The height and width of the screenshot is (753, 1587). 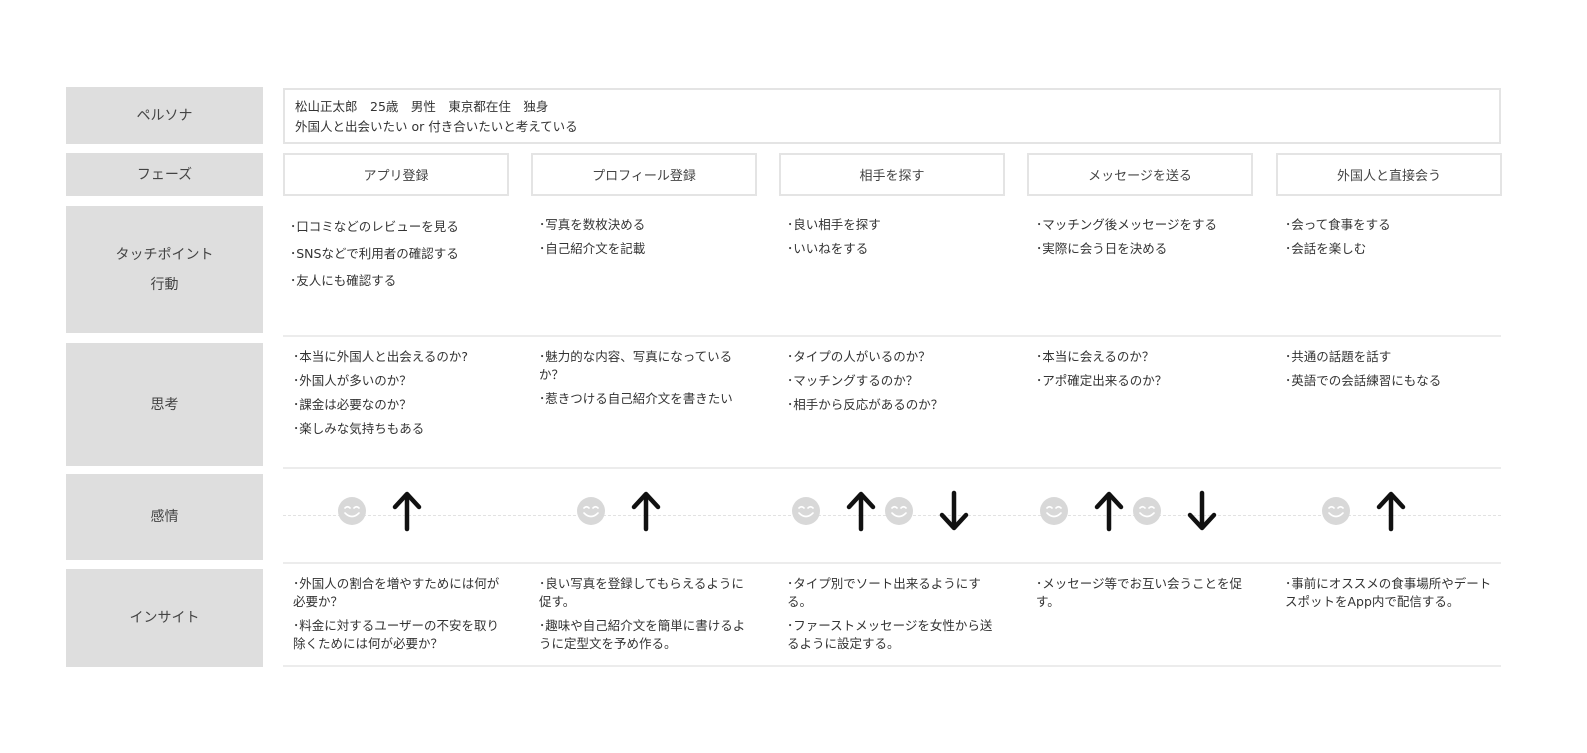 What do you see at coordinates (884, 592) in the screenshot?
I see `insight-item: ･タイプ別でソート出来るようにする。` at bounding box center [884, 592].